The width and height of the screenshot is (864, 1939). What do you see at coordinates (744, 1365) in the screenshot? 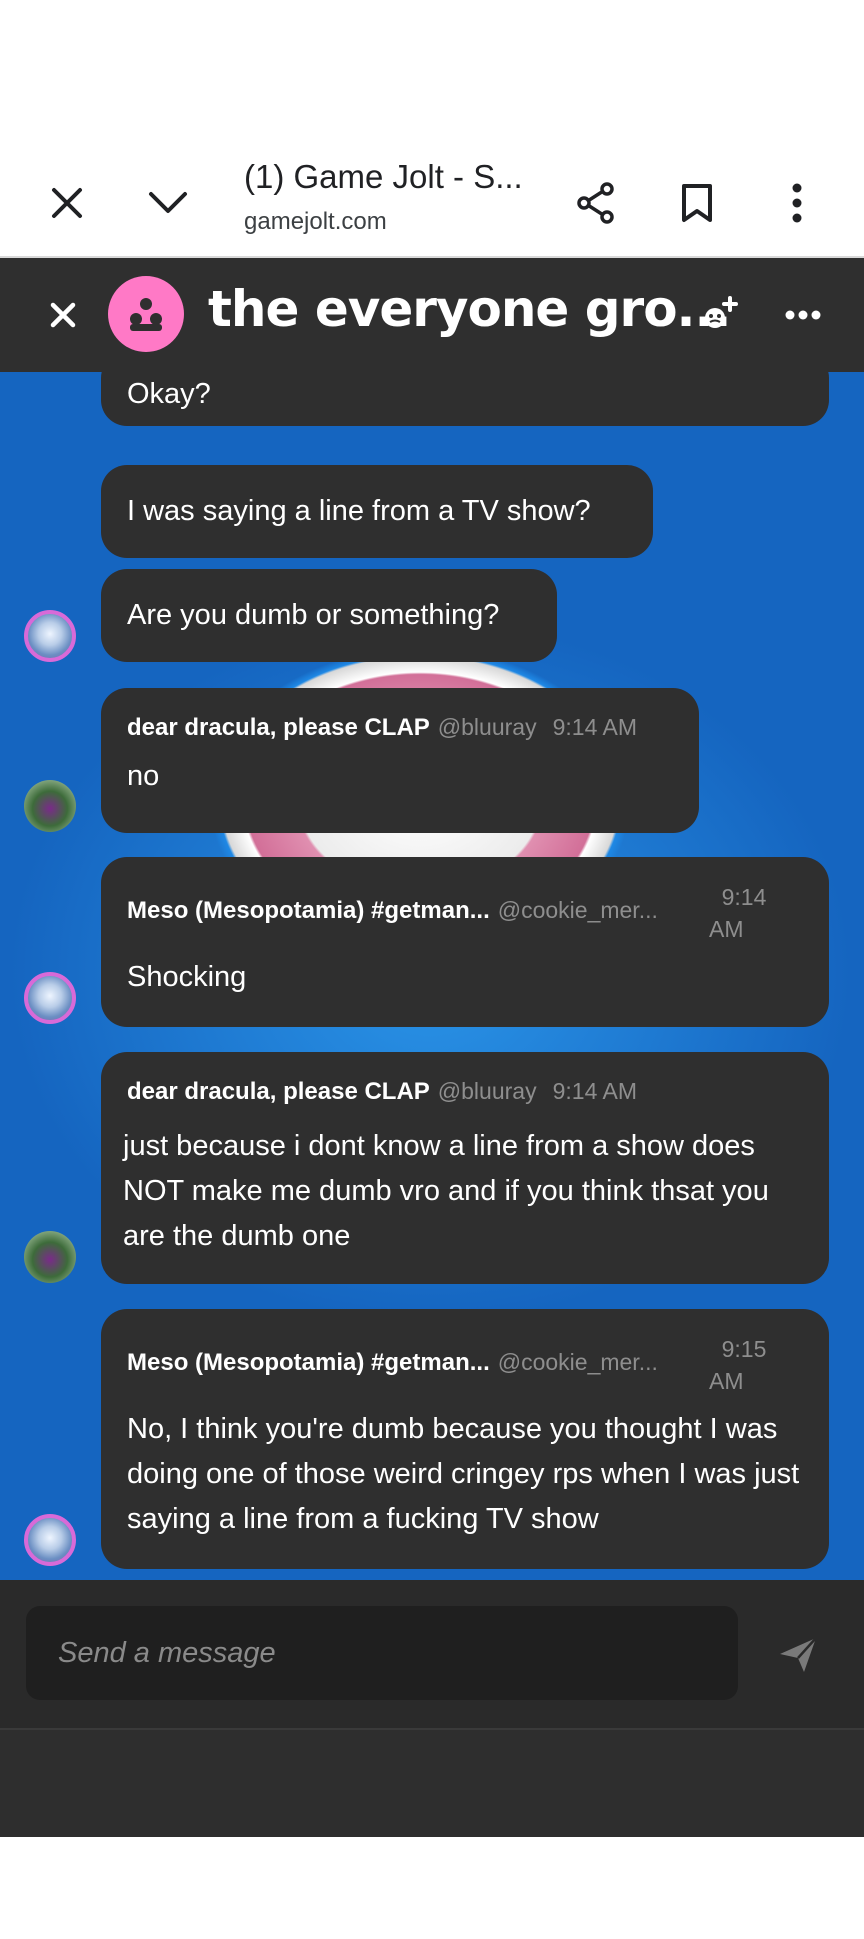
I see `message-time: 9:15 AM` at bounding box center [744, 1365].